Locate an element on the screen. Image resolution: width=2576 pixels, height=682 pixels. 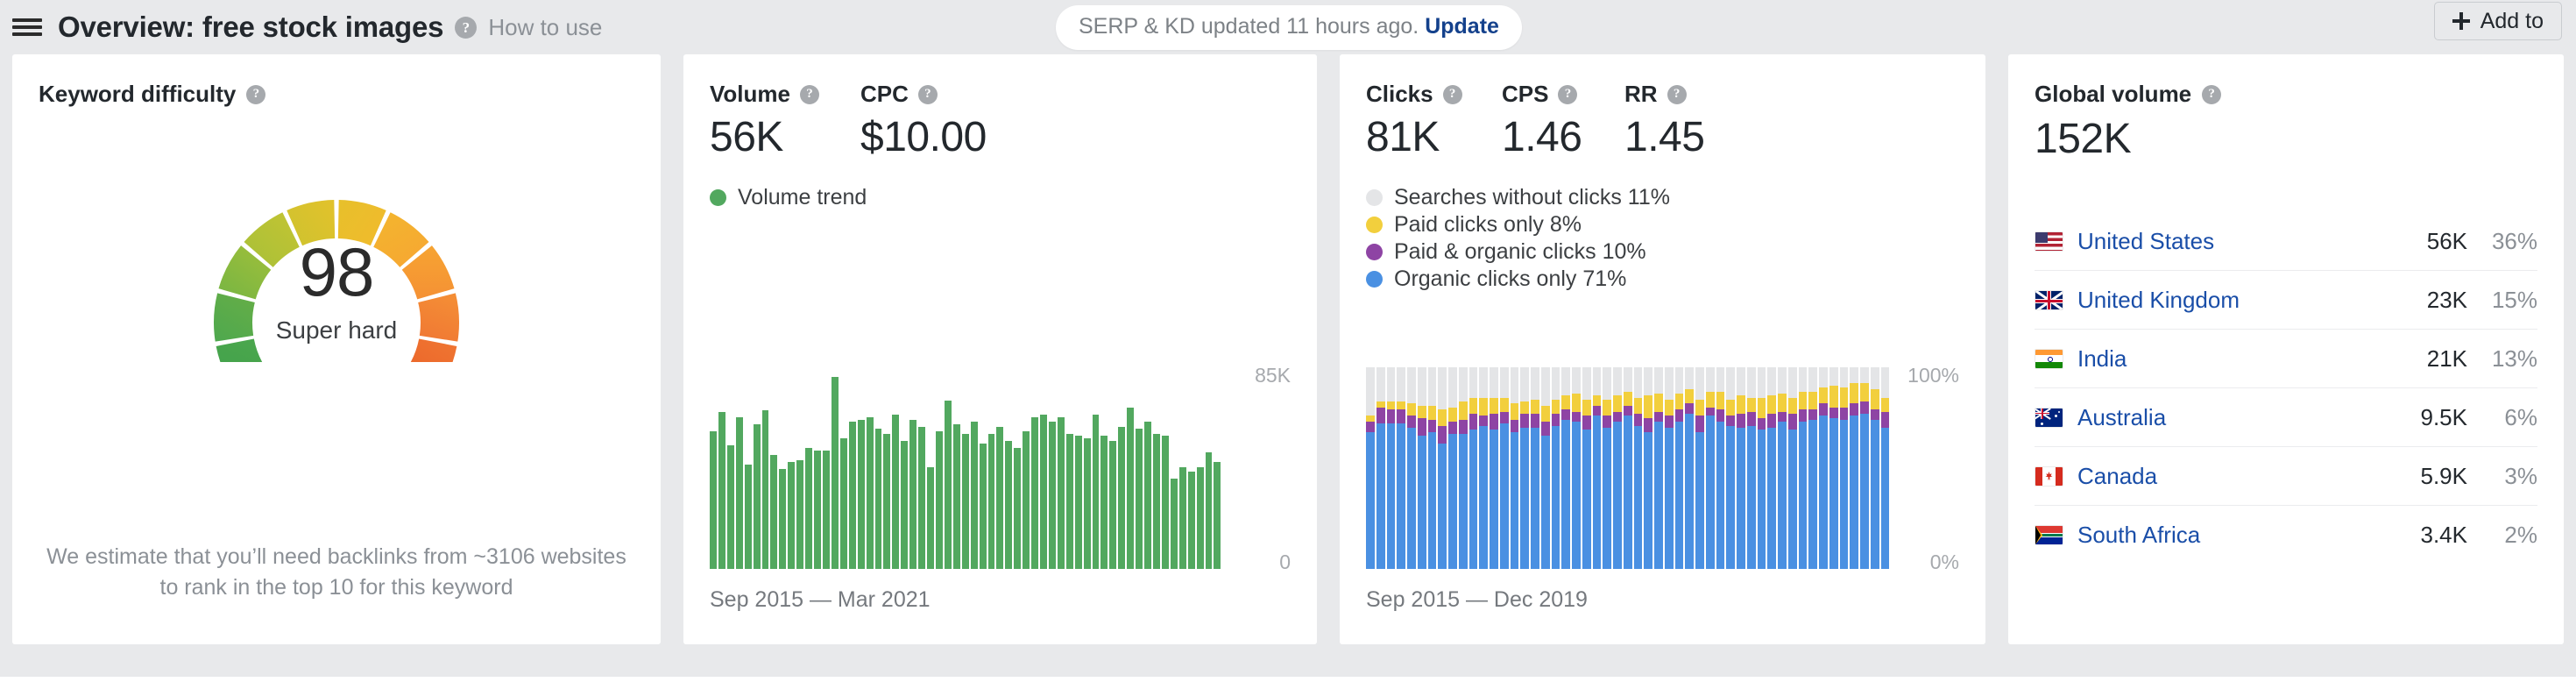
country-row: United Kingdom 23K 15% is located at coordinates (2286, 300).